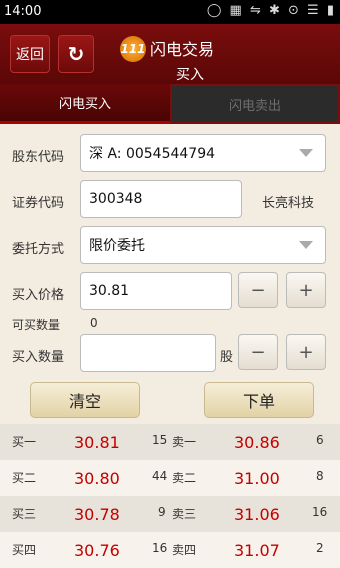  Describe the element at coordinates (38, 357) in the screenshot. I see `qty-label: 买入数量` at that location.